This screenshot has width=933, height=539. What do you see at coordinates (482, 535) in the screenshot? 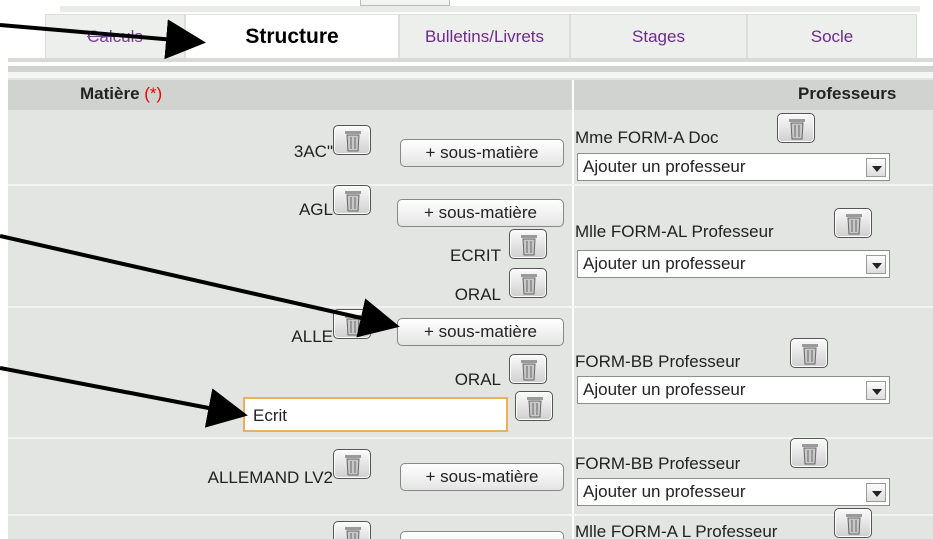
I see `add-submatiere-button` at bounding box center [482, 535].